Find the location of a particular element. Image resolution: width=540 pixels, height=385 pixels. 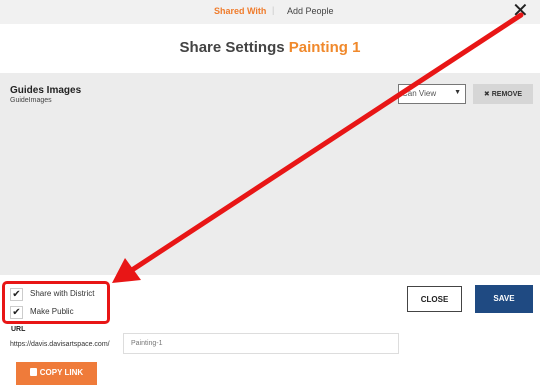

copy-link-label: COPY LINK is located at coordinates (61, 372).